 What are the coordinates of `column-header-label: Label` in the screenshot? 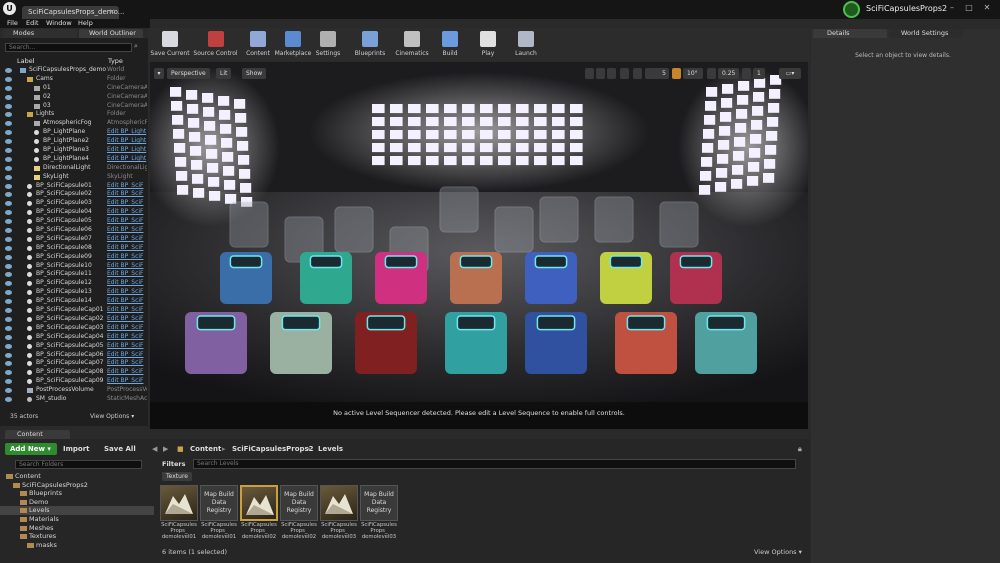 It's located at (26, 61).